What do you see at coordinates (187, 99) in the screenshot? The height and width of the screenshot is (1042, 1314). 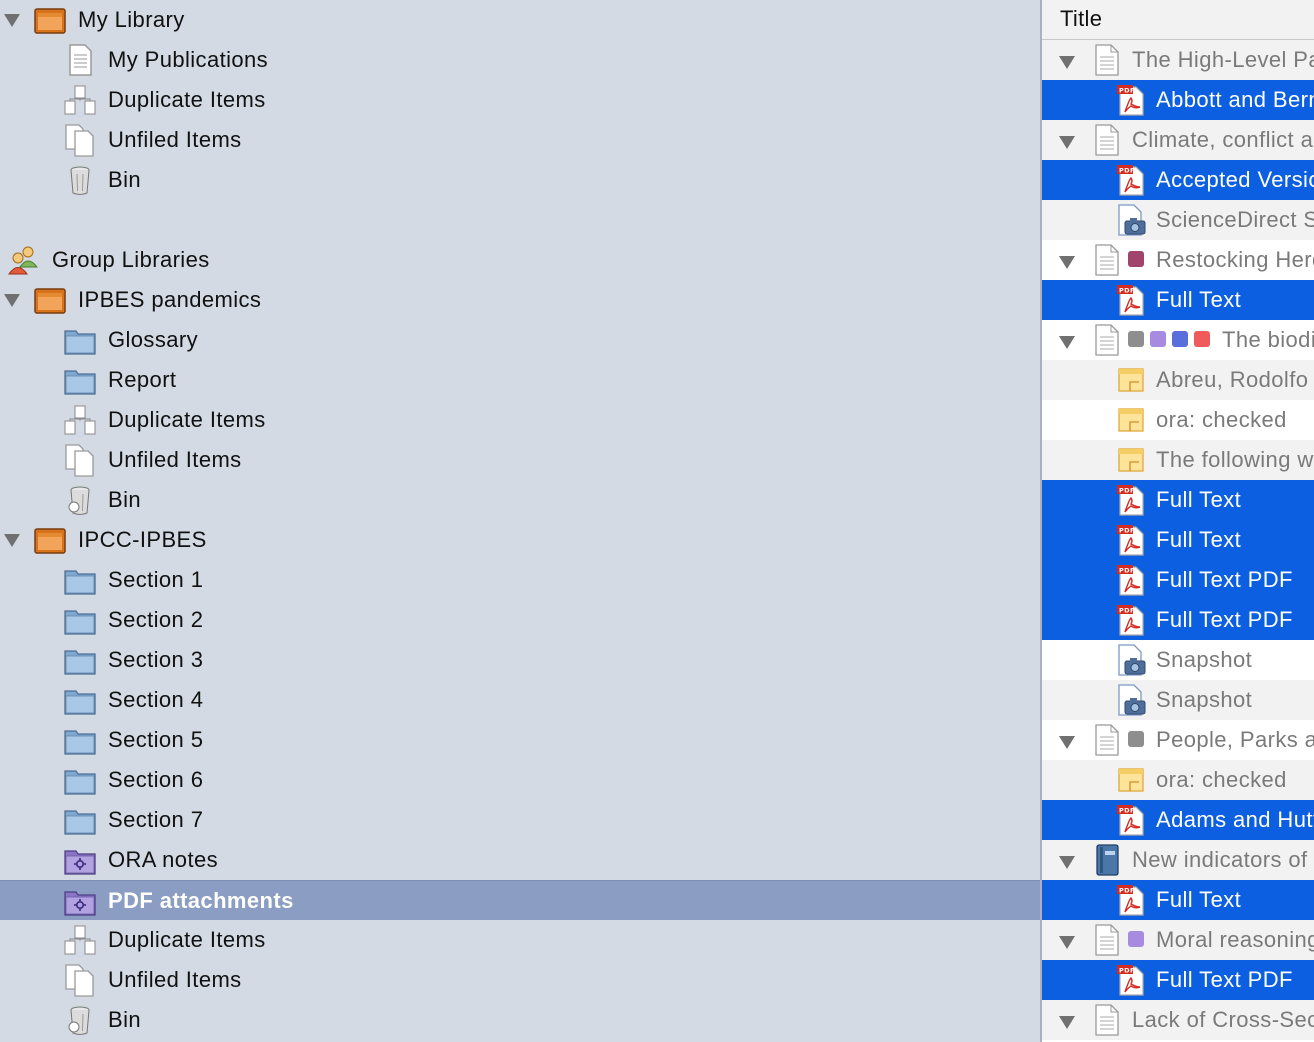 I see `collection-label: Duplicate Items` at bounding box center [187, 99].